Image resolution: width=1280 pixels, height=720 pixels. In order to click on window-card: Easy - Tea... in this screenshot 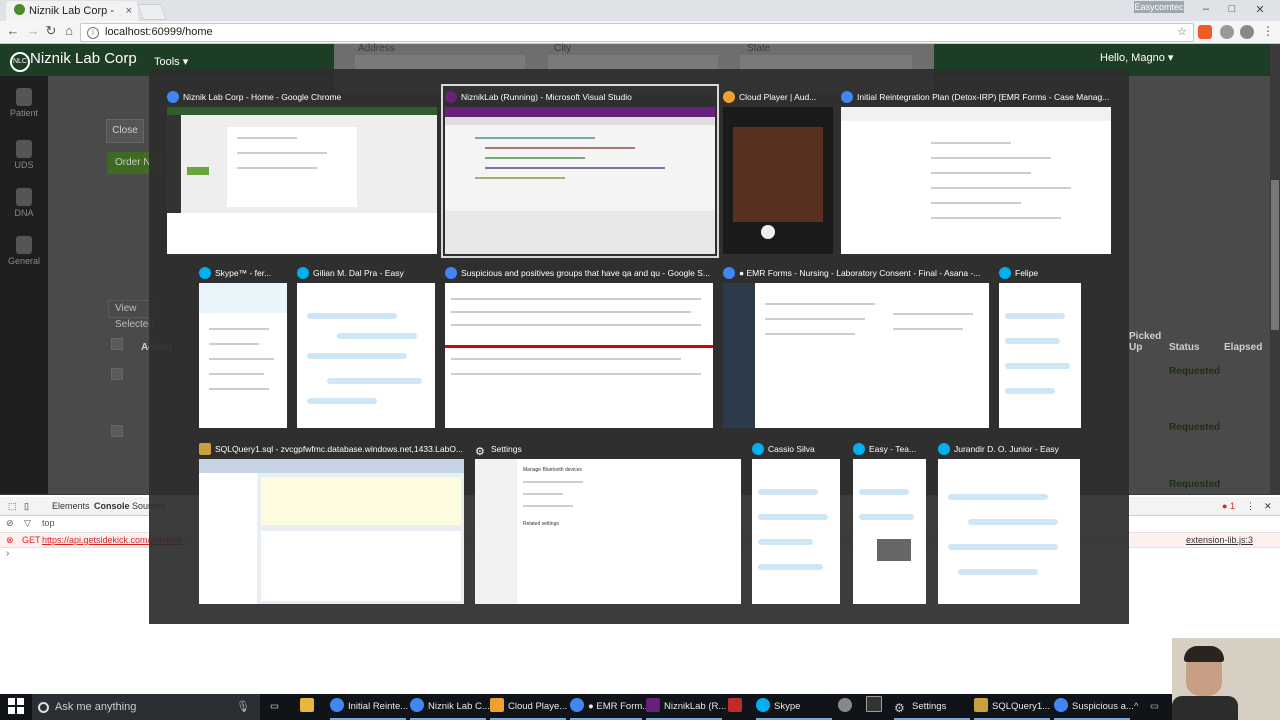, I will do `click(889, 522)`.